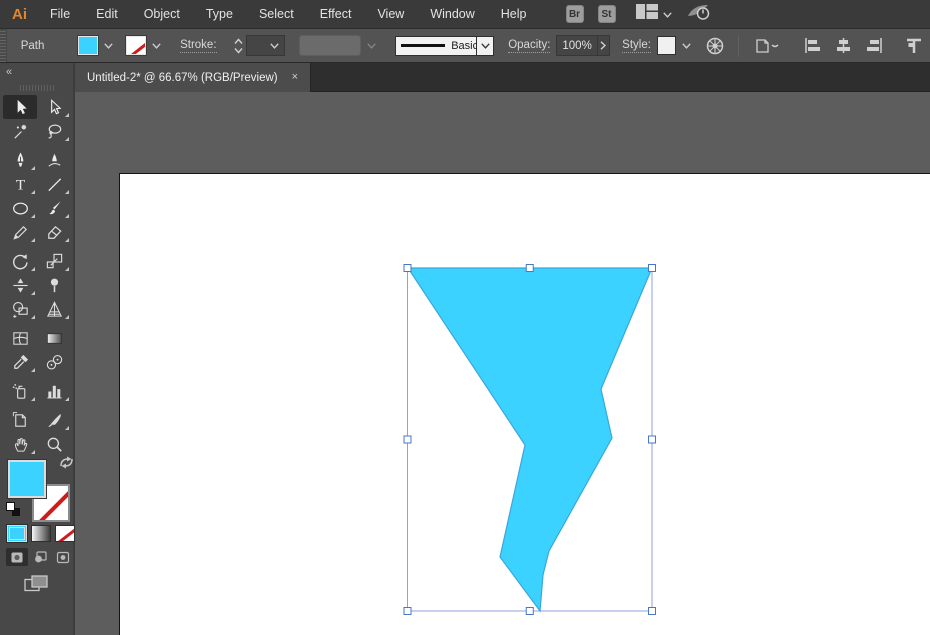 The image size is (930, 635). Describe the element at coordinates (54, 285) in the screenshot. I see `puppet-warp-tool` at that location.